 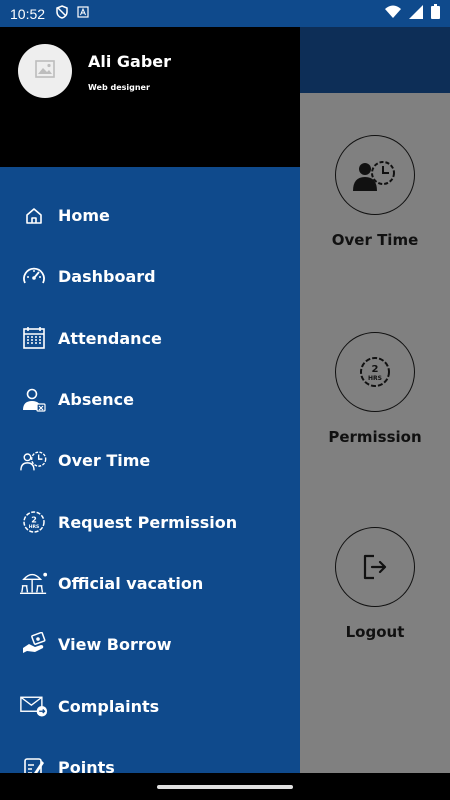 I want to click on menu-item-label: Request Permission, so click(x=148, y=522).